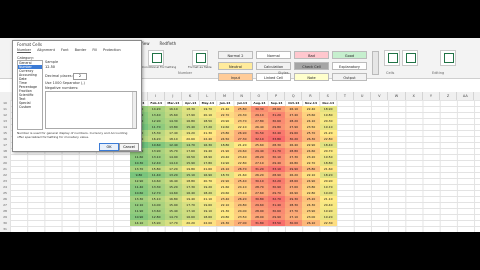  I want to click on cancel-button: Cancel, so click(129, 147).